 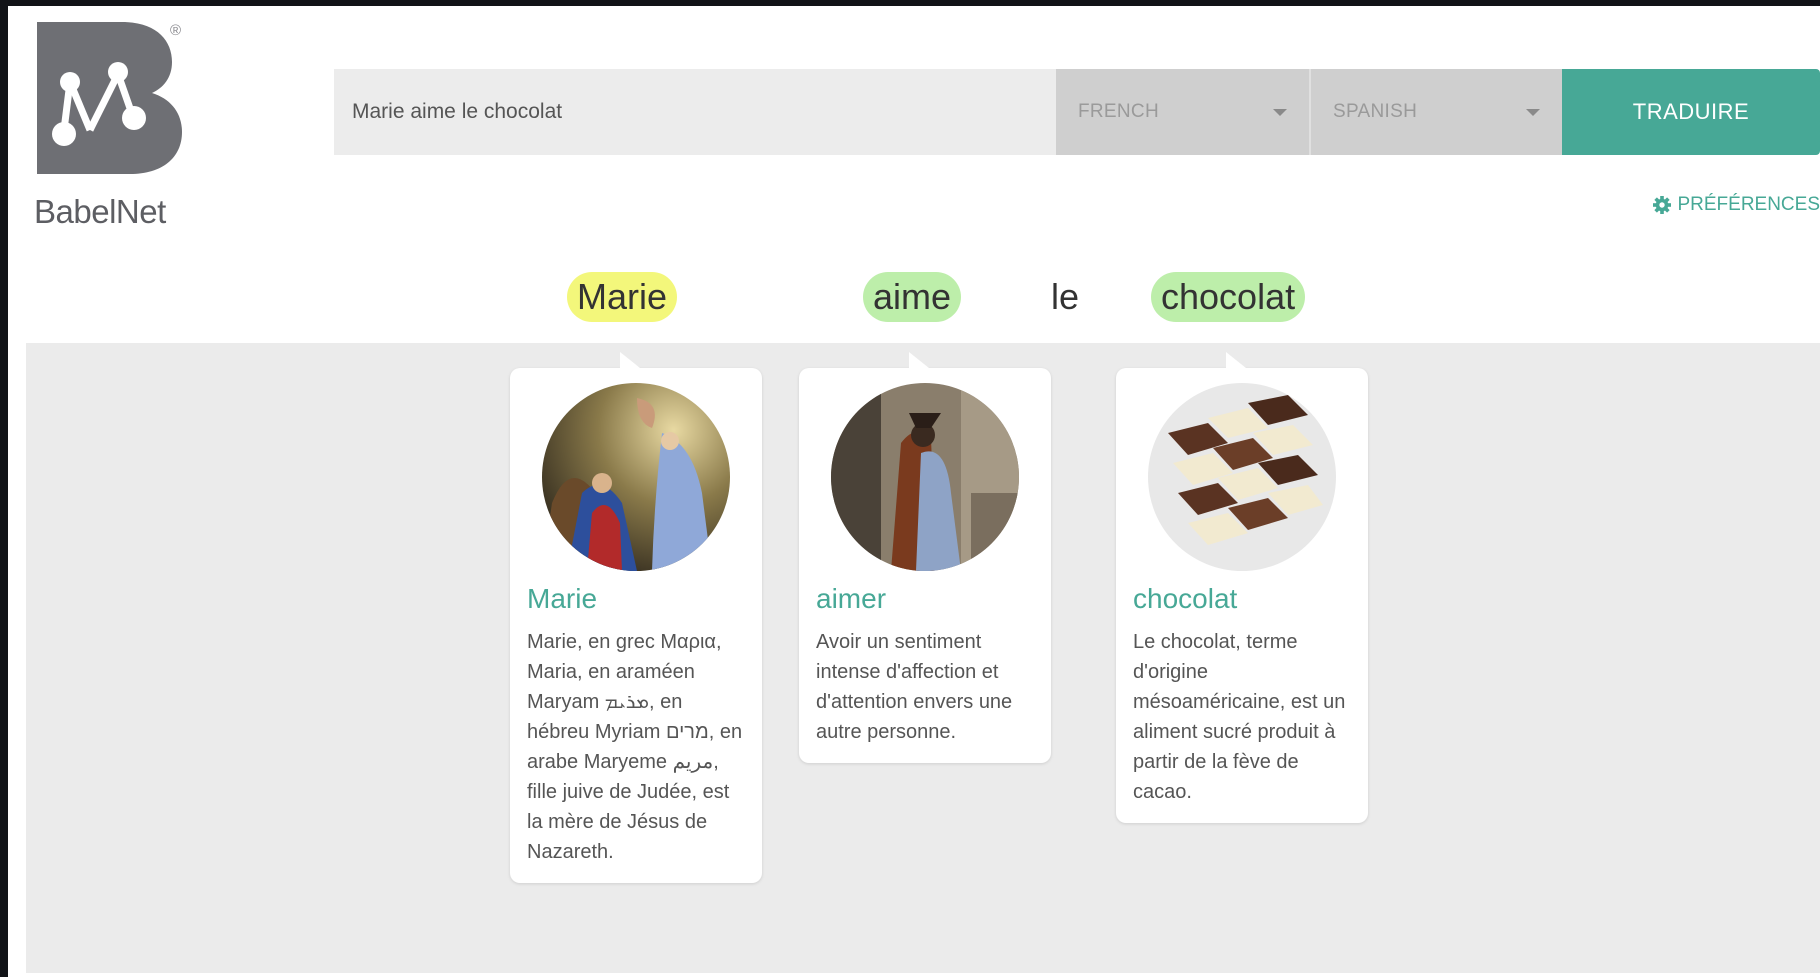 What do you see at coordinates (1748, 204) in the screenshot?
I see `preferences-label: PRÉFÉRENCES` at bounding box center [1748, 204].